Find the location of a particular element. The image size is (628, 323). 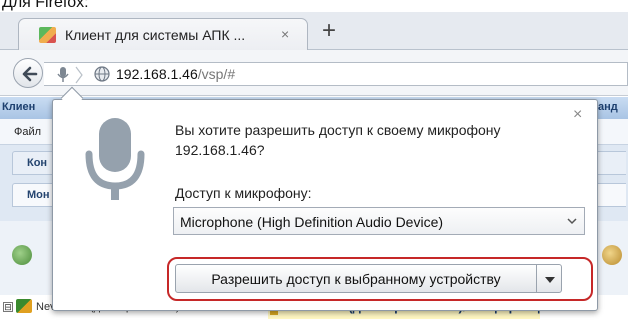

dropdown-arrow-icon is located at coordinates (550, 280).